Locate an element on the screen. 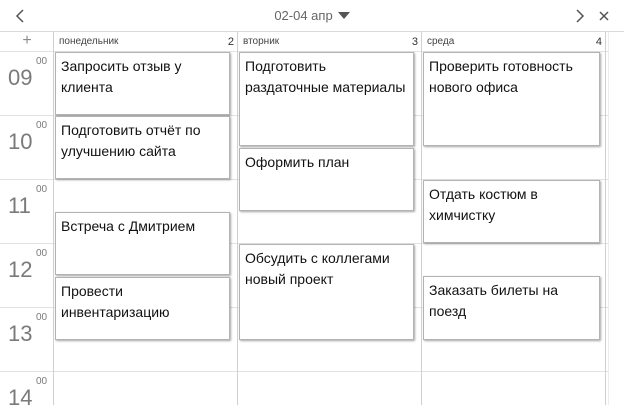  event-card: Запросить отзыв у клиента is located at coordinates (142, 83).